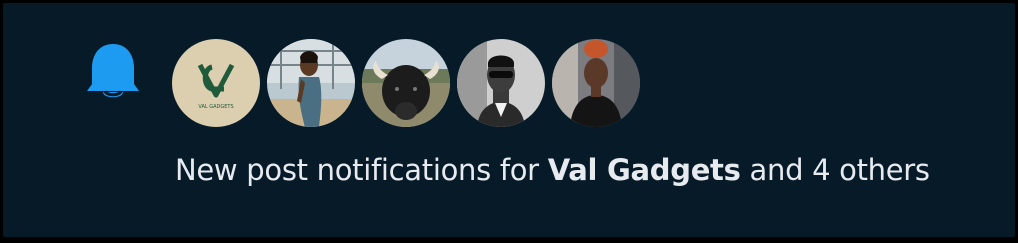 This screenshot has width=1018, height=243. What do you see at coordinates (835, 170) in the screenshot?
I see `message-suffix: and 4 others` at bounding box center [835, 170].